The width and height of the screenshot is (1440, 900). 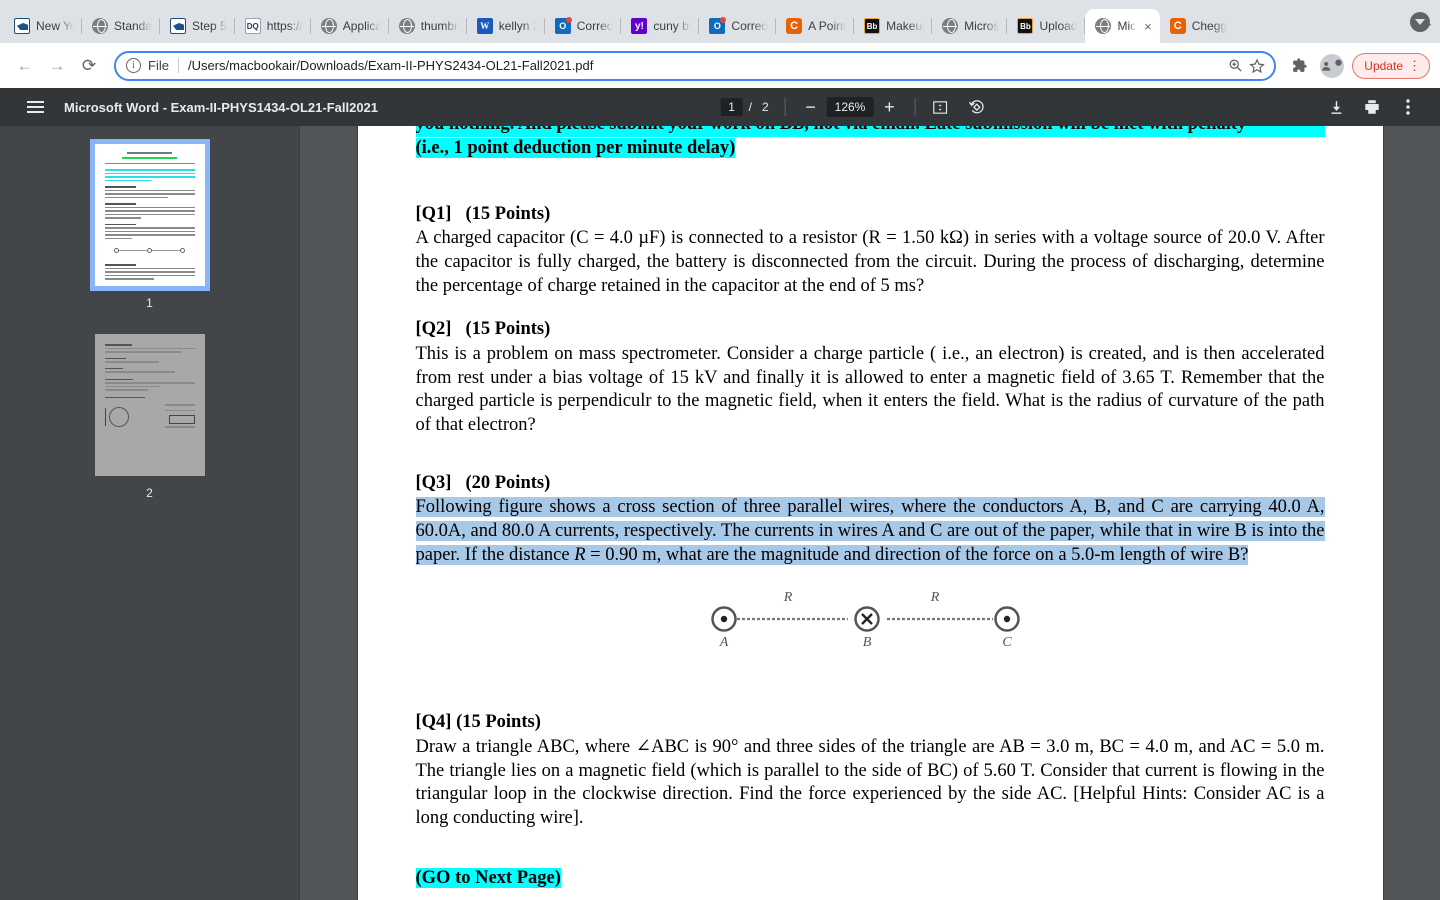 What do you see at coordinates (1383, 107) in the screenshot?
I see `pdf-toolbar-actions` at bounding box center [1383, 107].